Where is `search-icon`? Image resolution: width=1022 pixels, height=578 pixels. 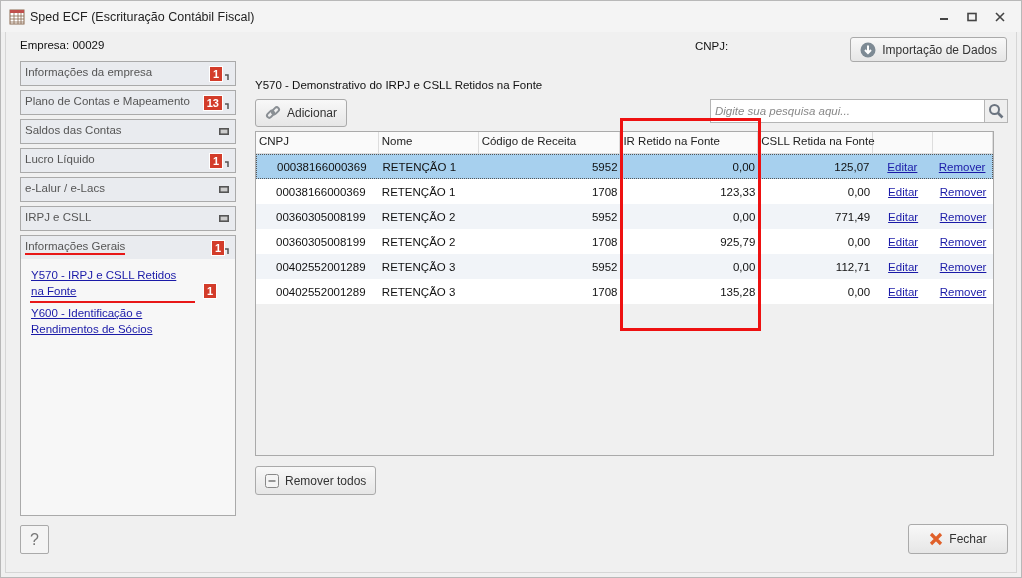 search-icon is located at coordinates (996, 111).